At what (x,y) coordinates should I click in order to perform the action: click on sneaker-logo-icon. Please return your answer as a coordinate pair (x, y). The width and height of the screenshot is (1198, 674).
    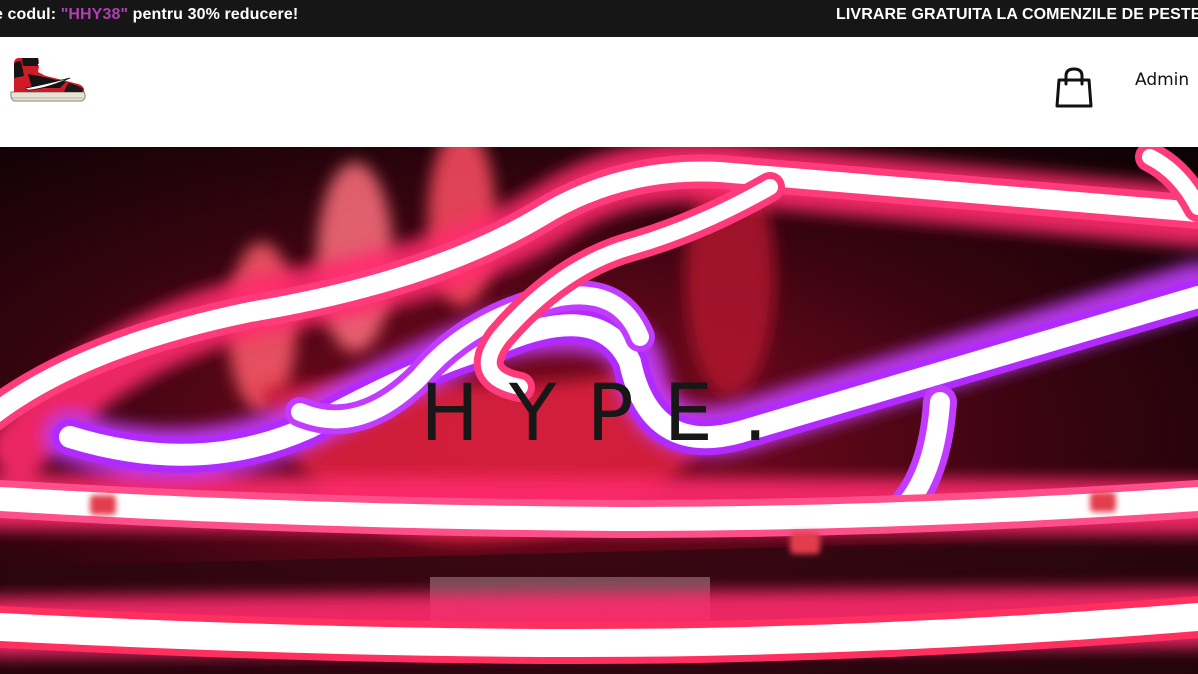
    Looking at the image, I should click on (48, 80).